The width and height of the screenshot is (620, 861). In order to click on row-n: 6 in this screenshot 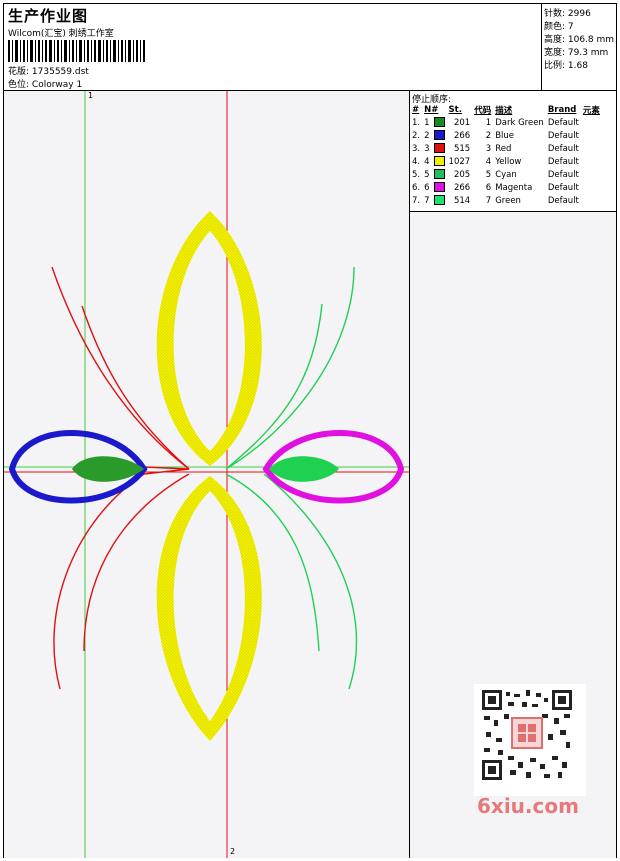, I will do `click(427, 187)`.